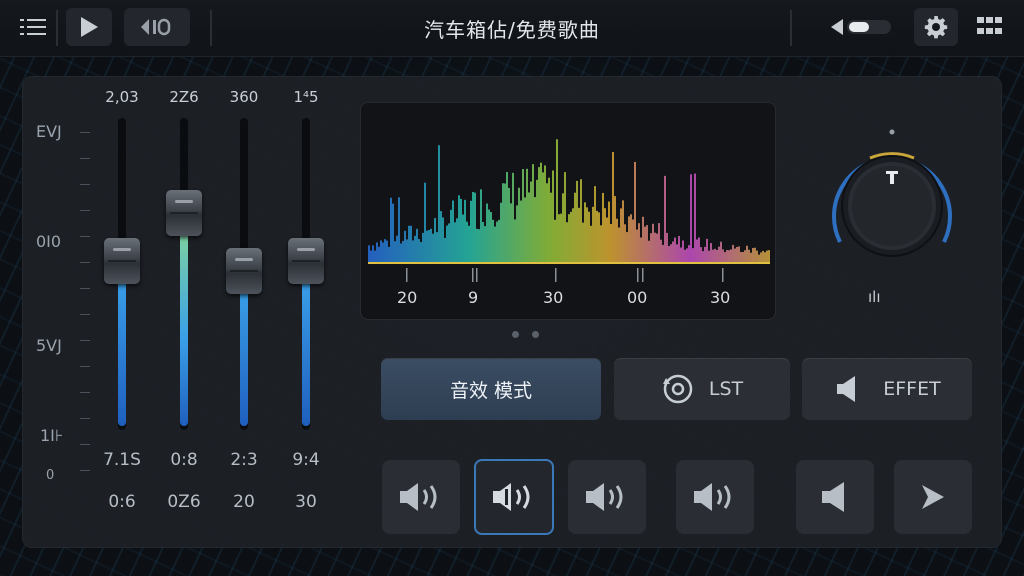 This screenshot has width=1024, height=576. I want to click on speaker-icon, so click(833, 497).